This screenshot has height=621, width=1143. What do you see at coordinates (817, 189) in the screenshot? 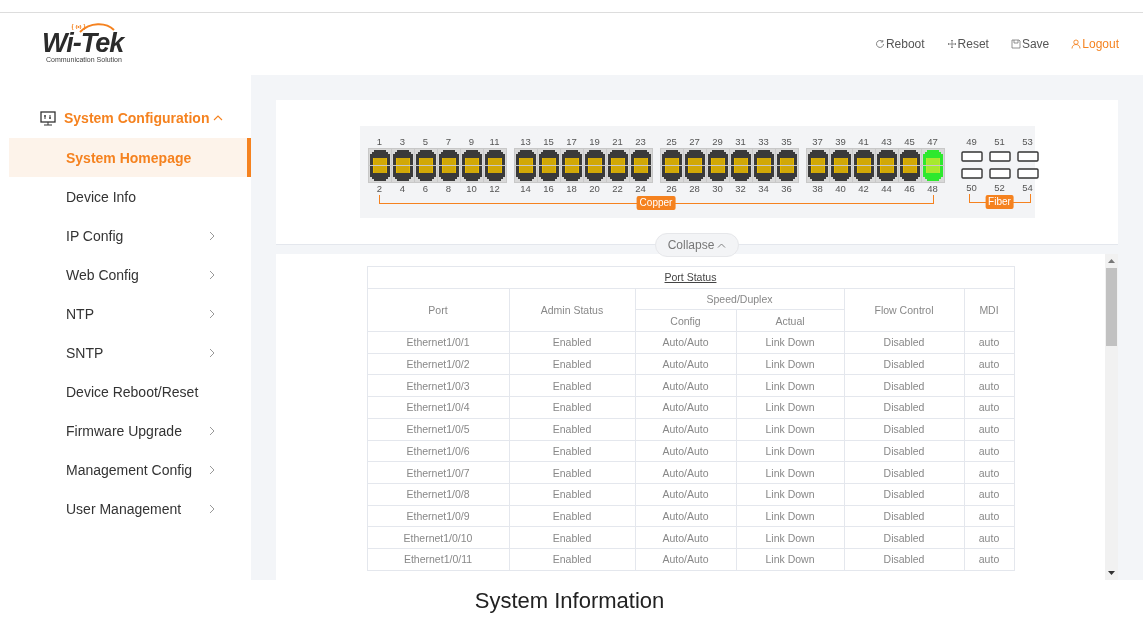
I see `port-number: 38` at bounding box center [817, 189].